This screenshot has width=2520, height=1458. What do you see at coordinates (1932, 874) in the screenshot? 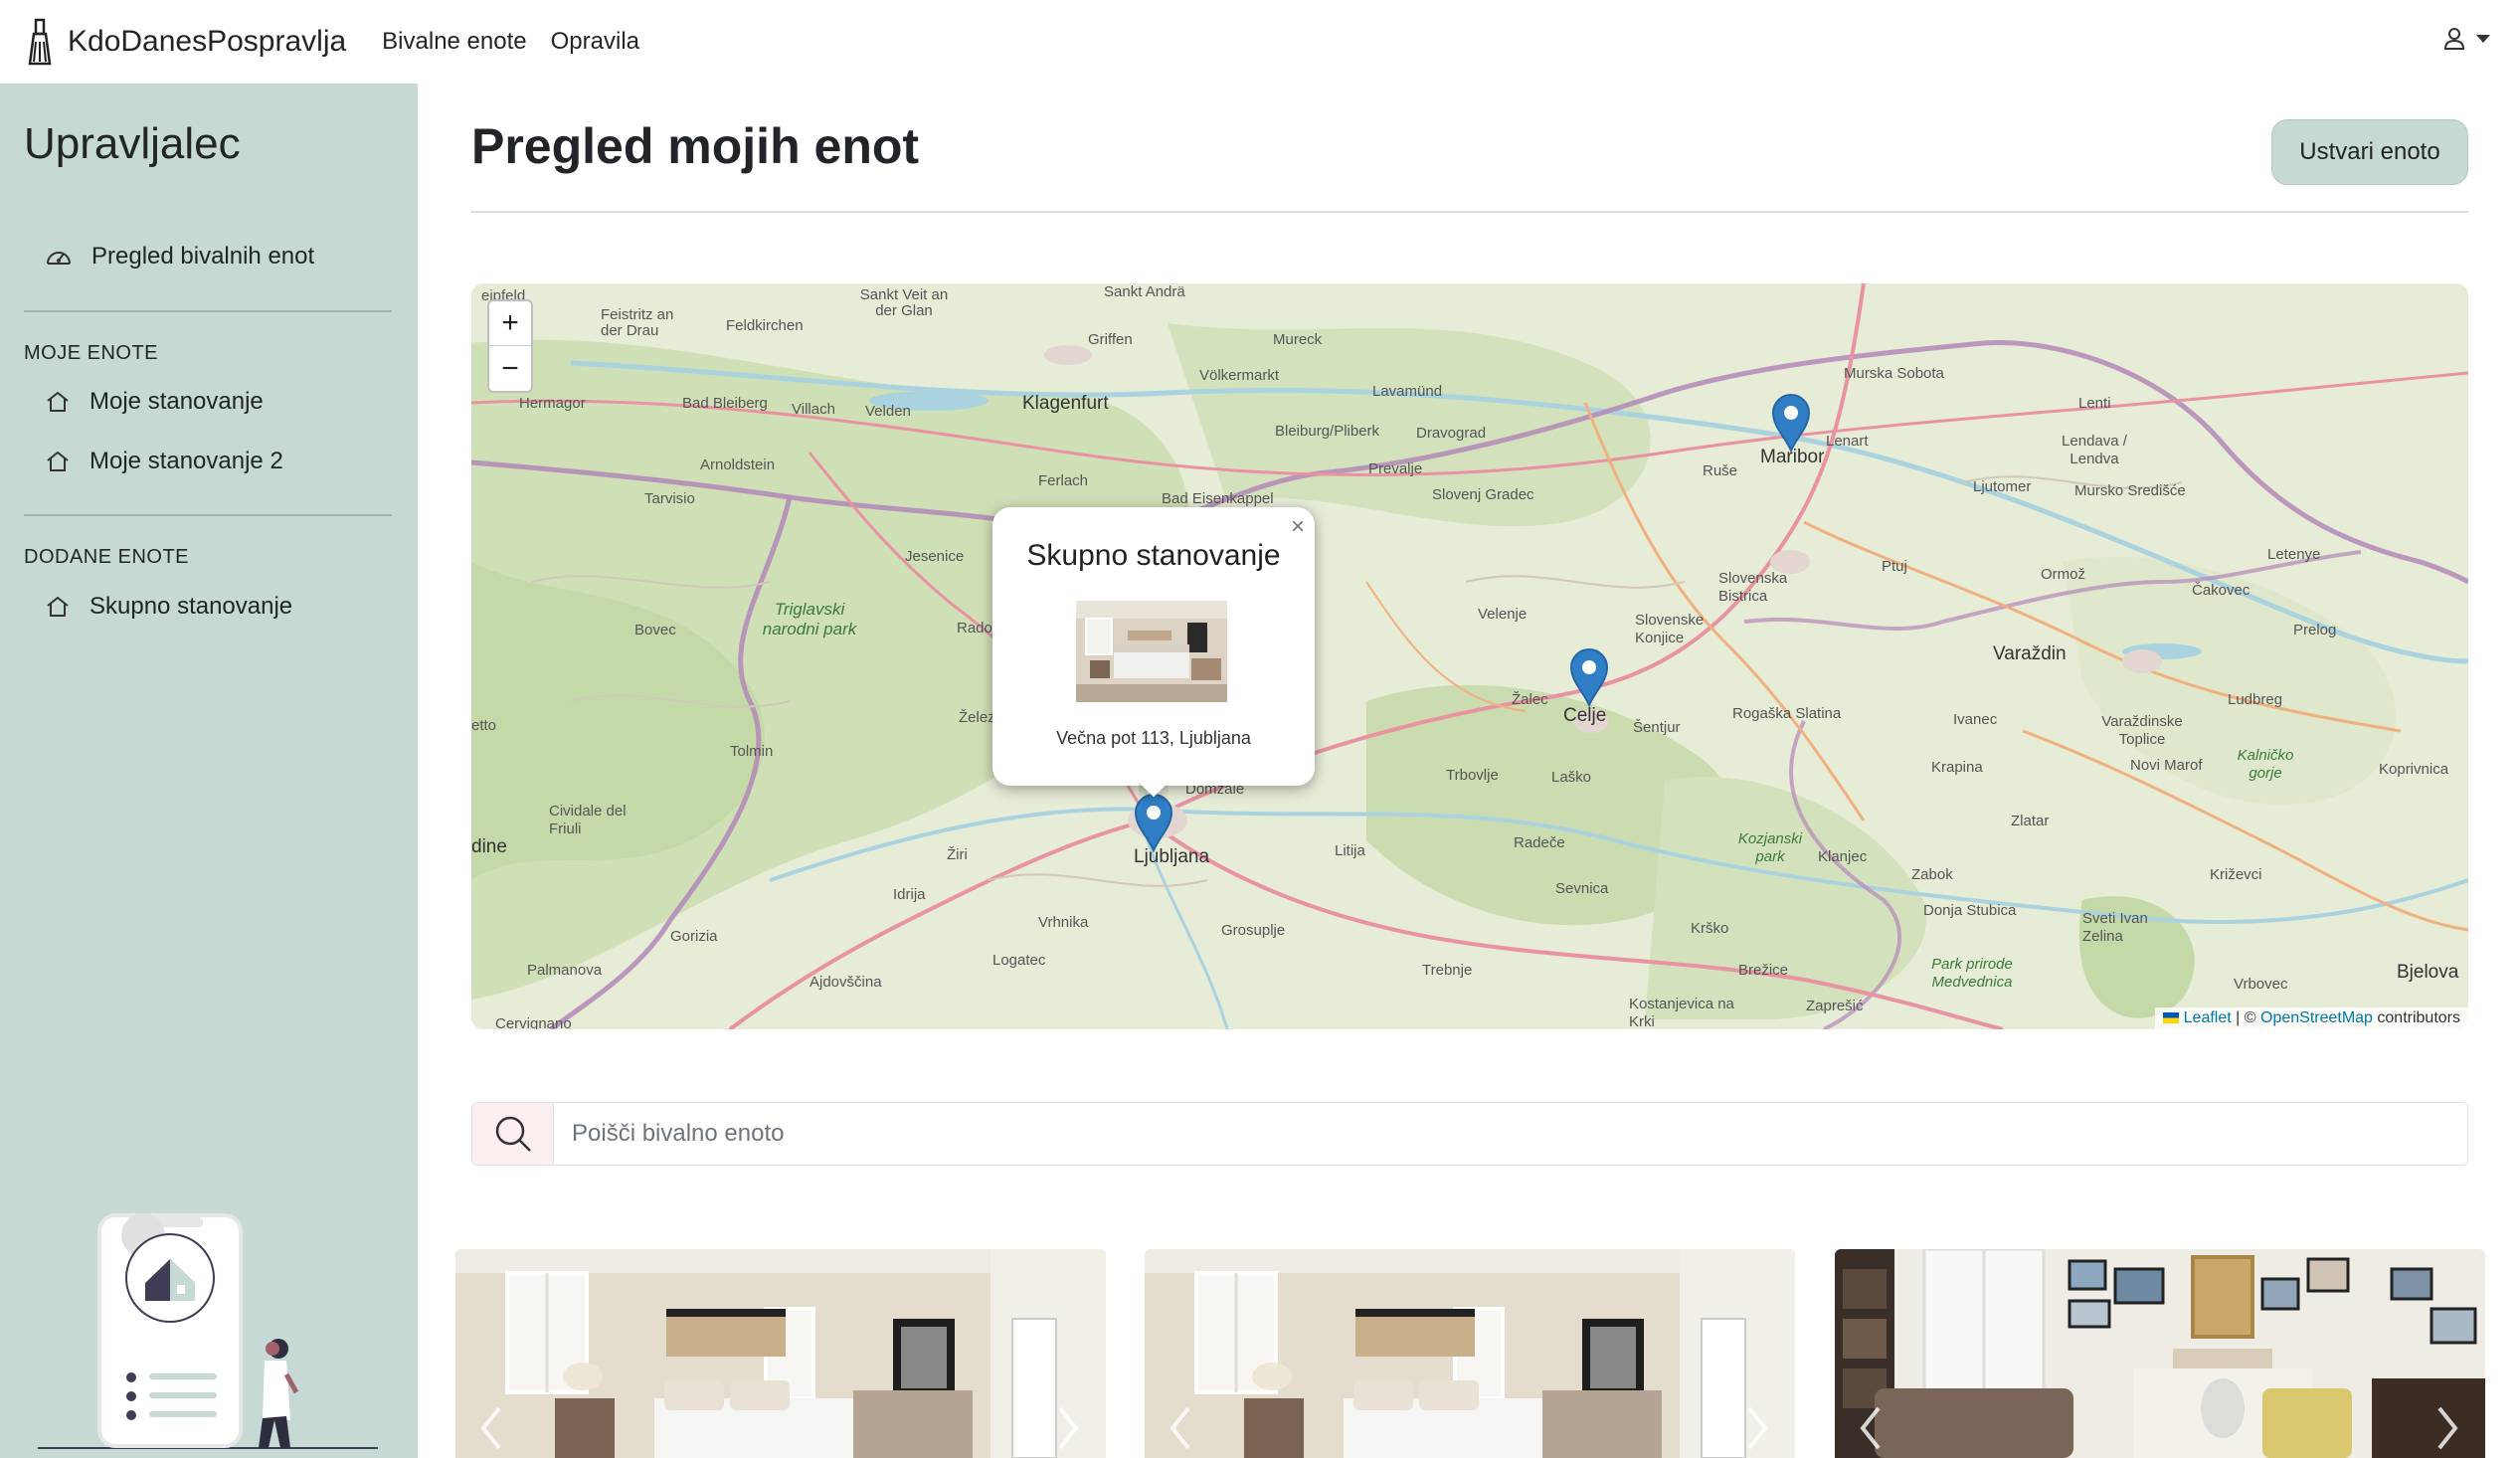
I see `map-label: Zabok` at bounding box center [1932, 874].